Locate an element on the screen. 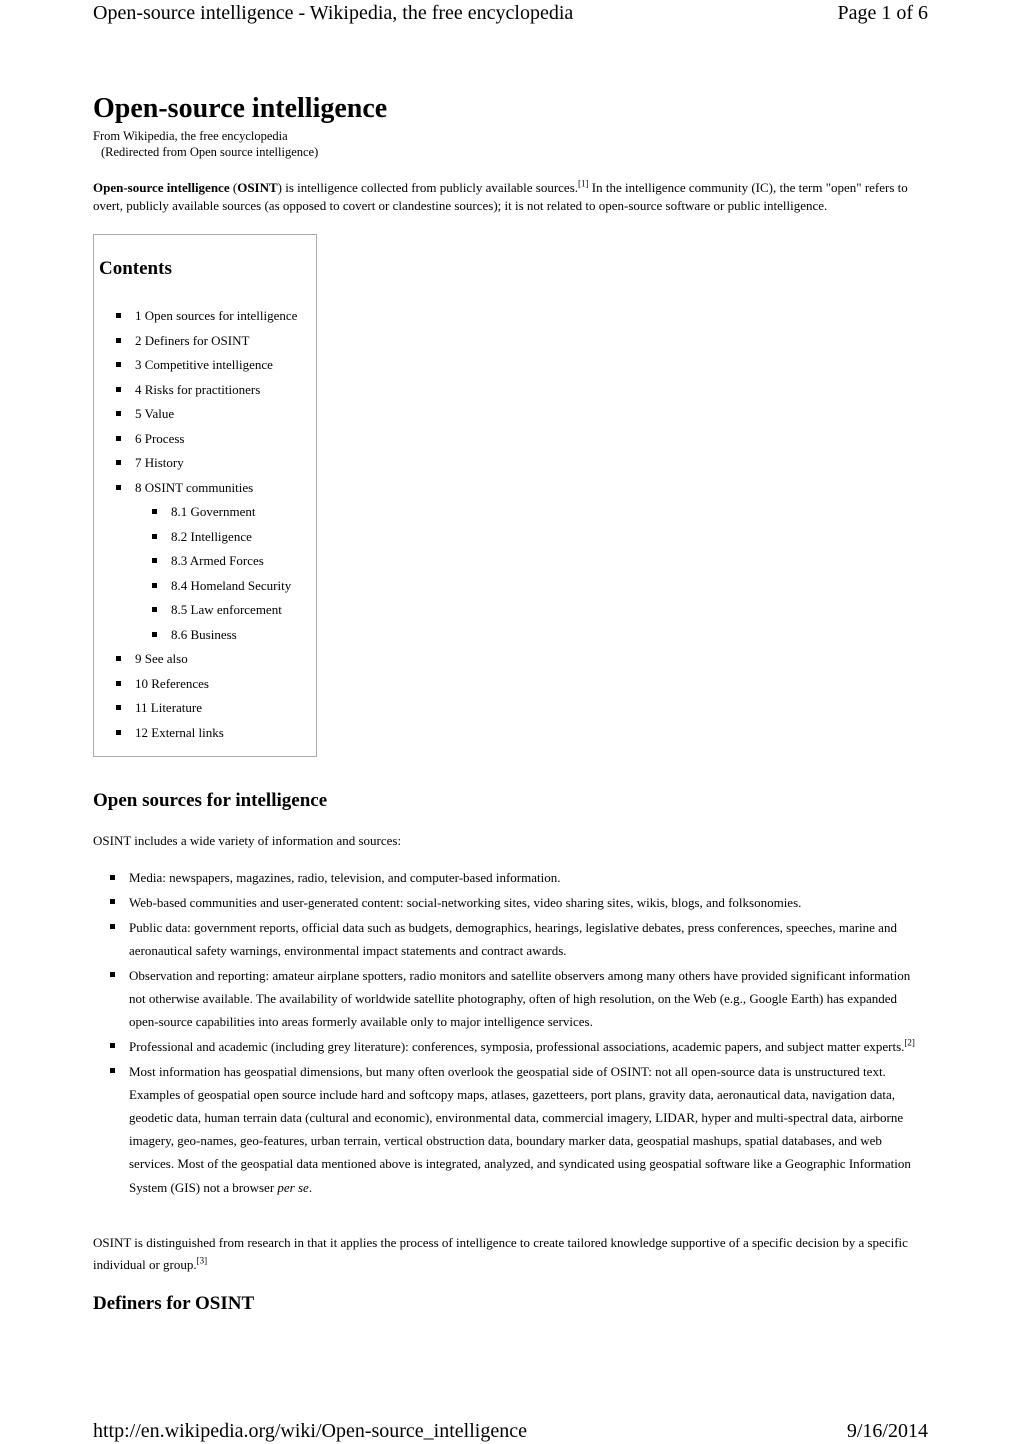 The height and width of the screenshot is (1444, 1020). toc-link: 8.3 Armed Forces is located at coordinates (217, 560).